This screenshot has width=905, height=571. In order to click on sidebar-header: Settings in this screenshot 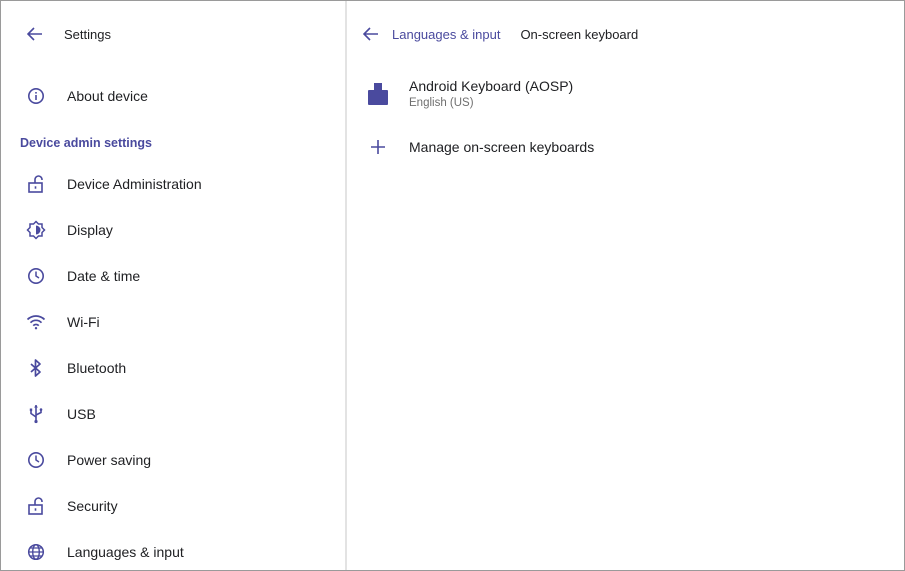, I will do `click(67, 34)`.